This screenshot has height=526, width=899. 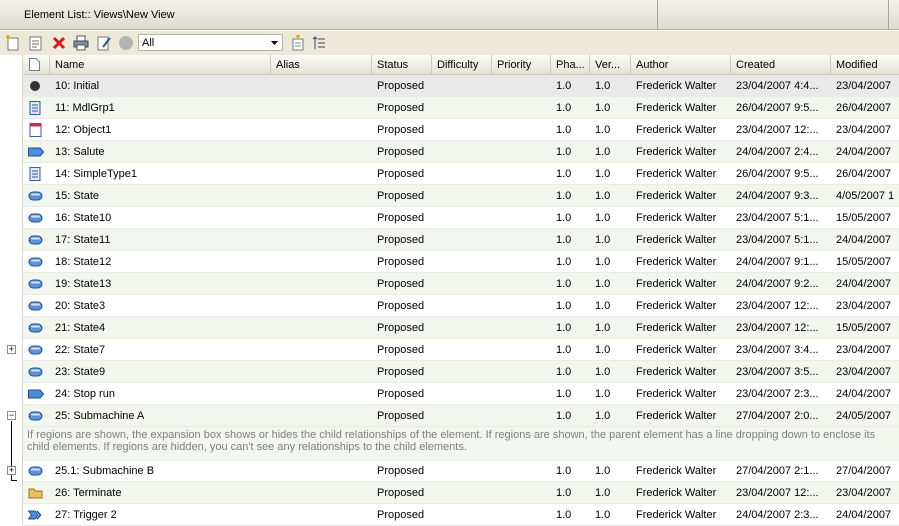 What do you see at coordinates (864, 262) in the screenshot?
I see `cell-modified: 15/05/2007` at bounding box center [864, 262].